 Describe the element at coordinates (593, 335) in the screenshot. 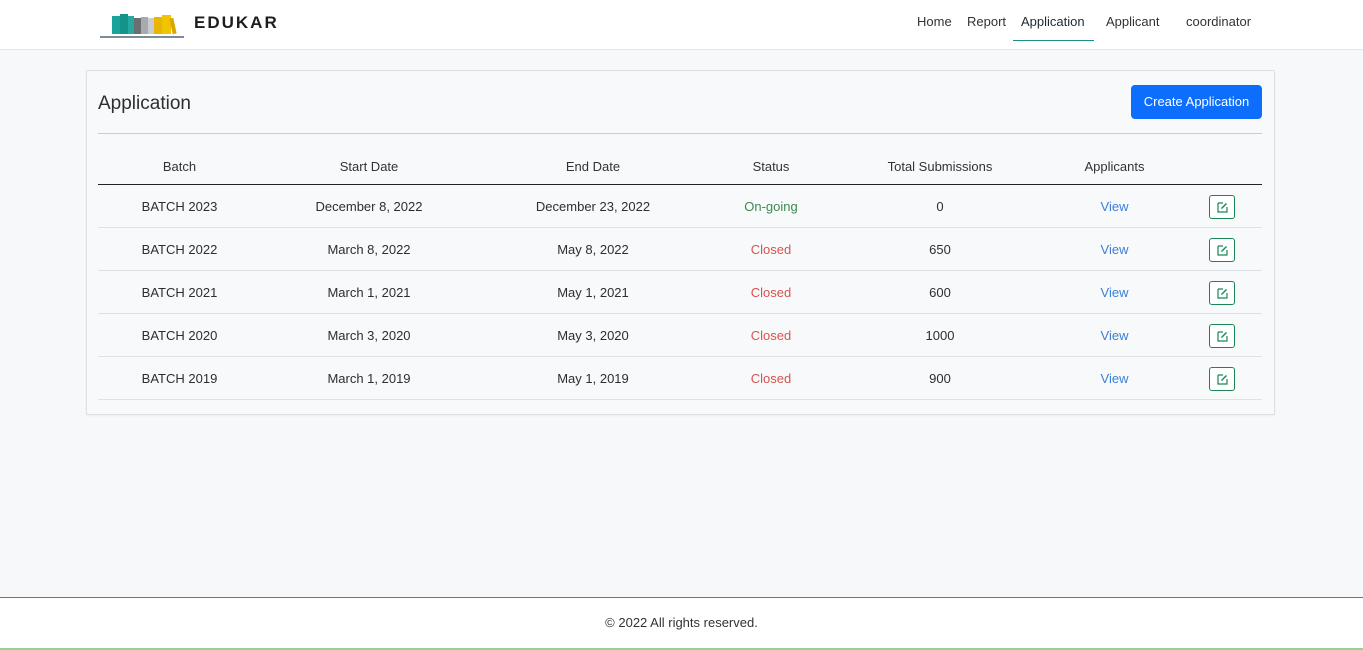

I see `cell-end-date: May 3, 2020` at that location.